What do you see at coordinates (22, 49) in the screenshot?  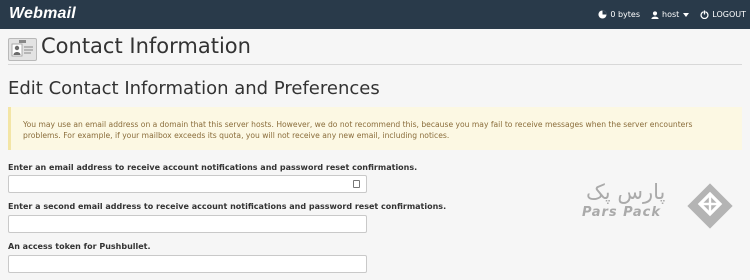 I see `id-card-icon` at bounding box center [22, 49].